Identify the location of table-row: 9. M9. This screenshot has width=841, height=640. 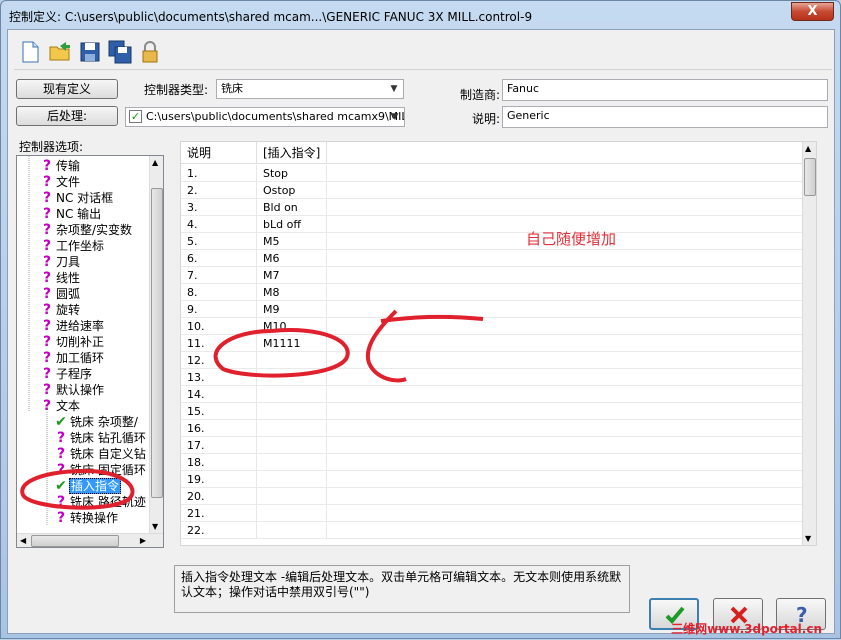
(492, 309).